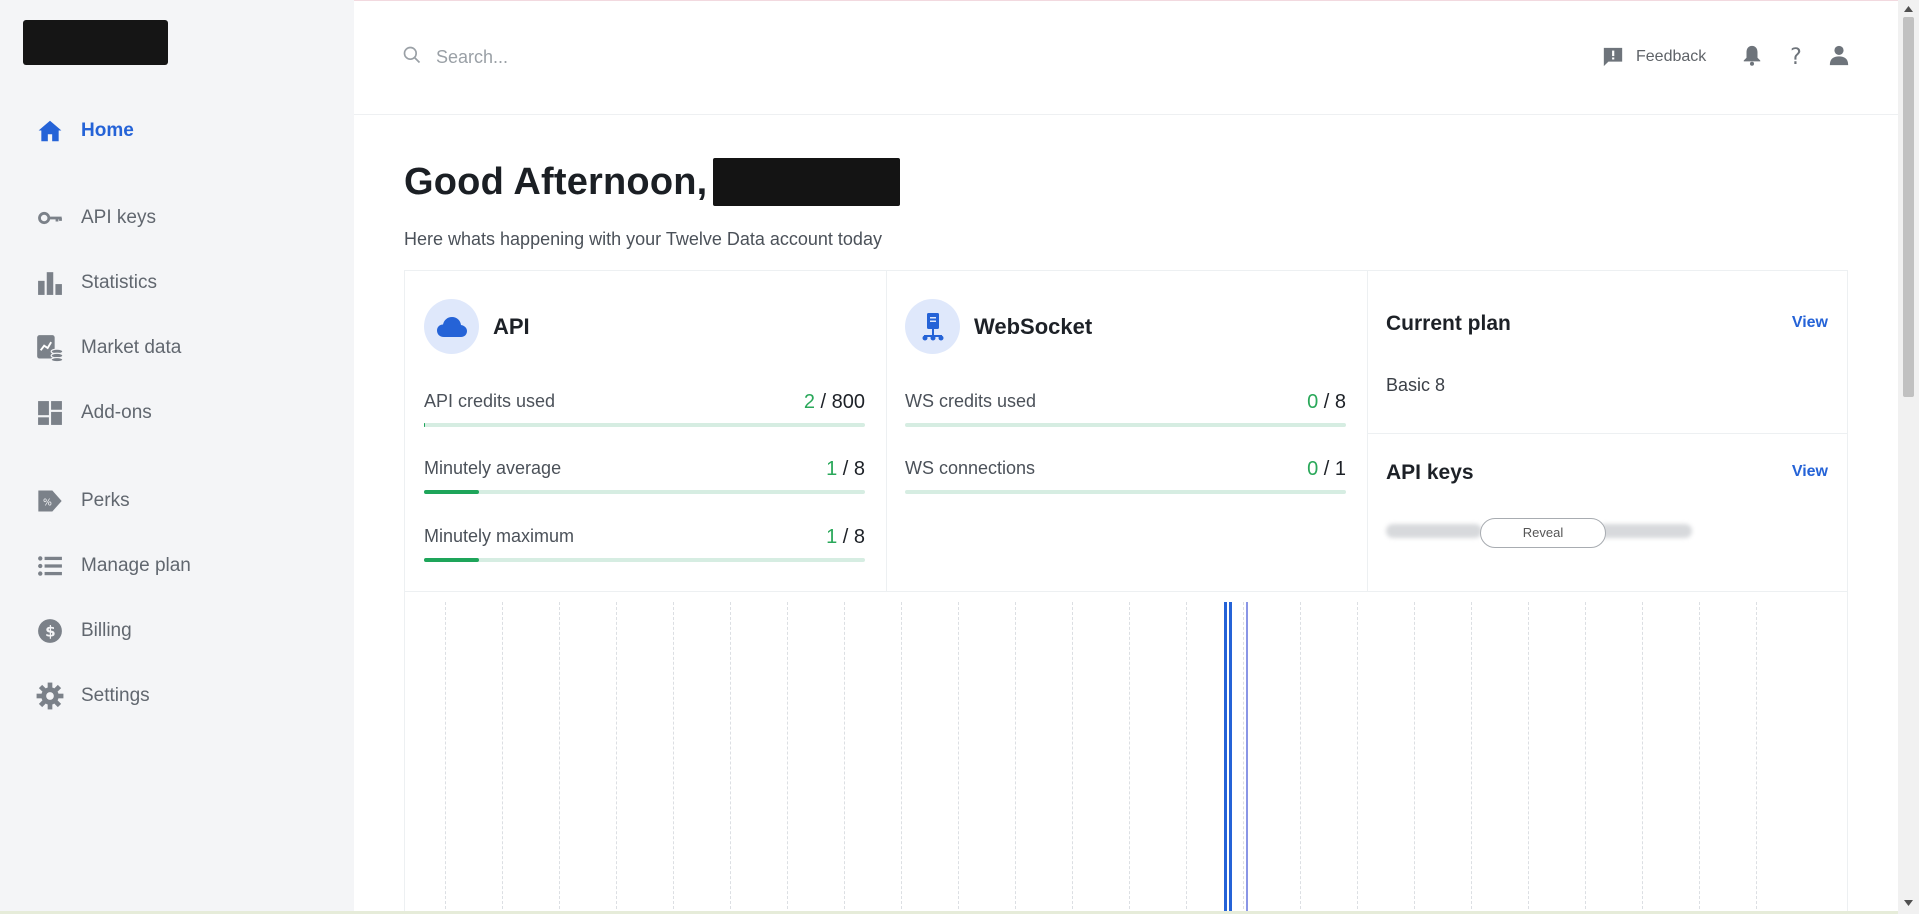 This screenshot has width=1919, height=914. I want to click on sidebar-item-market-data: Market data, so click(108, 348).